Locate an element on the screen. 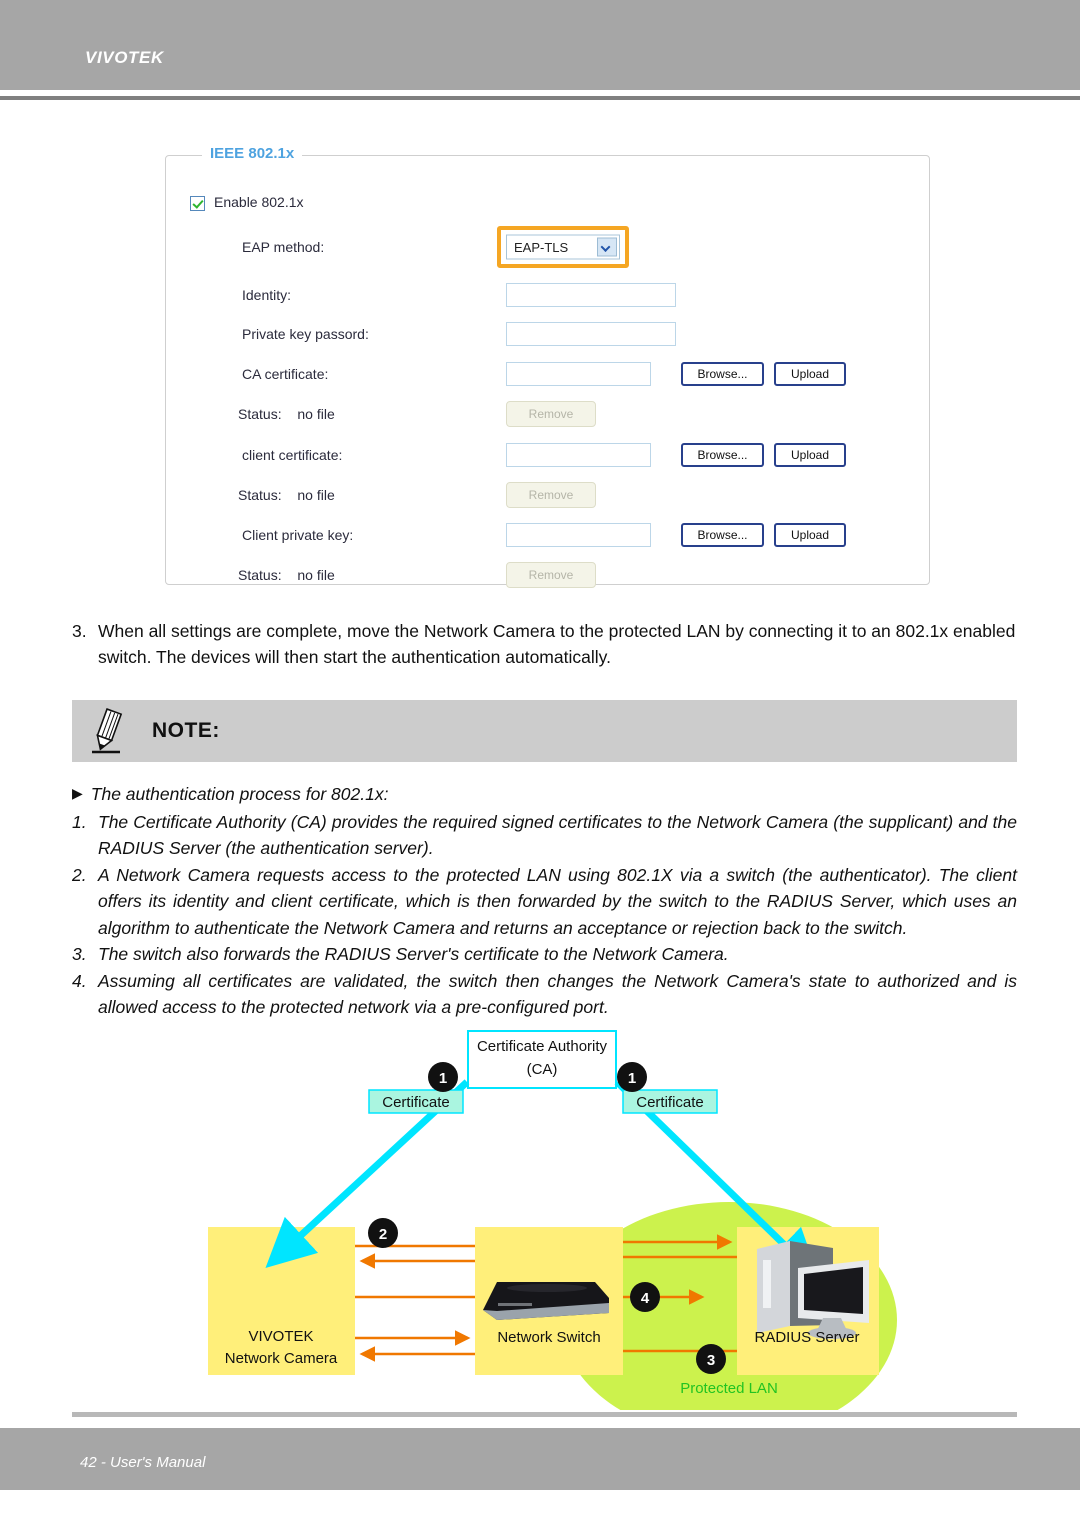  enable-8021x-row: Enable 802.1x is located at coordinates (548, 207).